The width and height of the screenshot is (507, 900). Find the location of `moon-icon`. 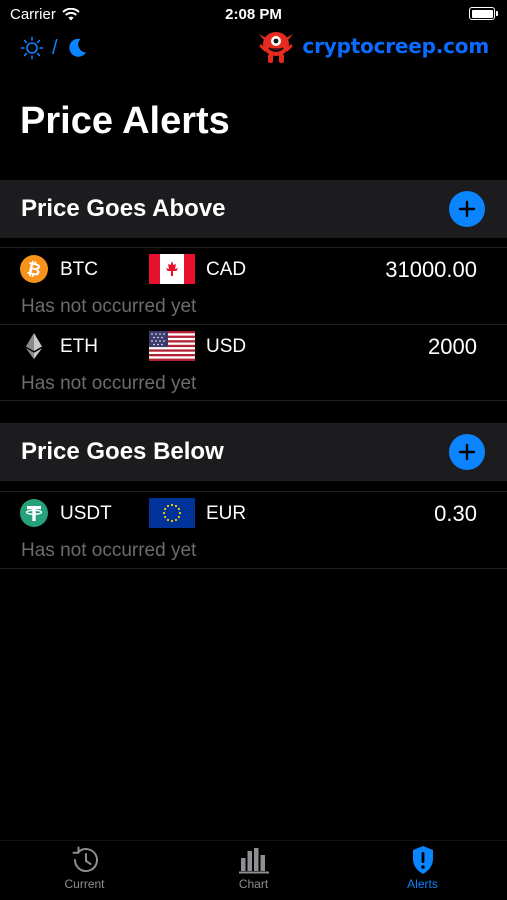

moon-icon is located at coordinates (77, 48).